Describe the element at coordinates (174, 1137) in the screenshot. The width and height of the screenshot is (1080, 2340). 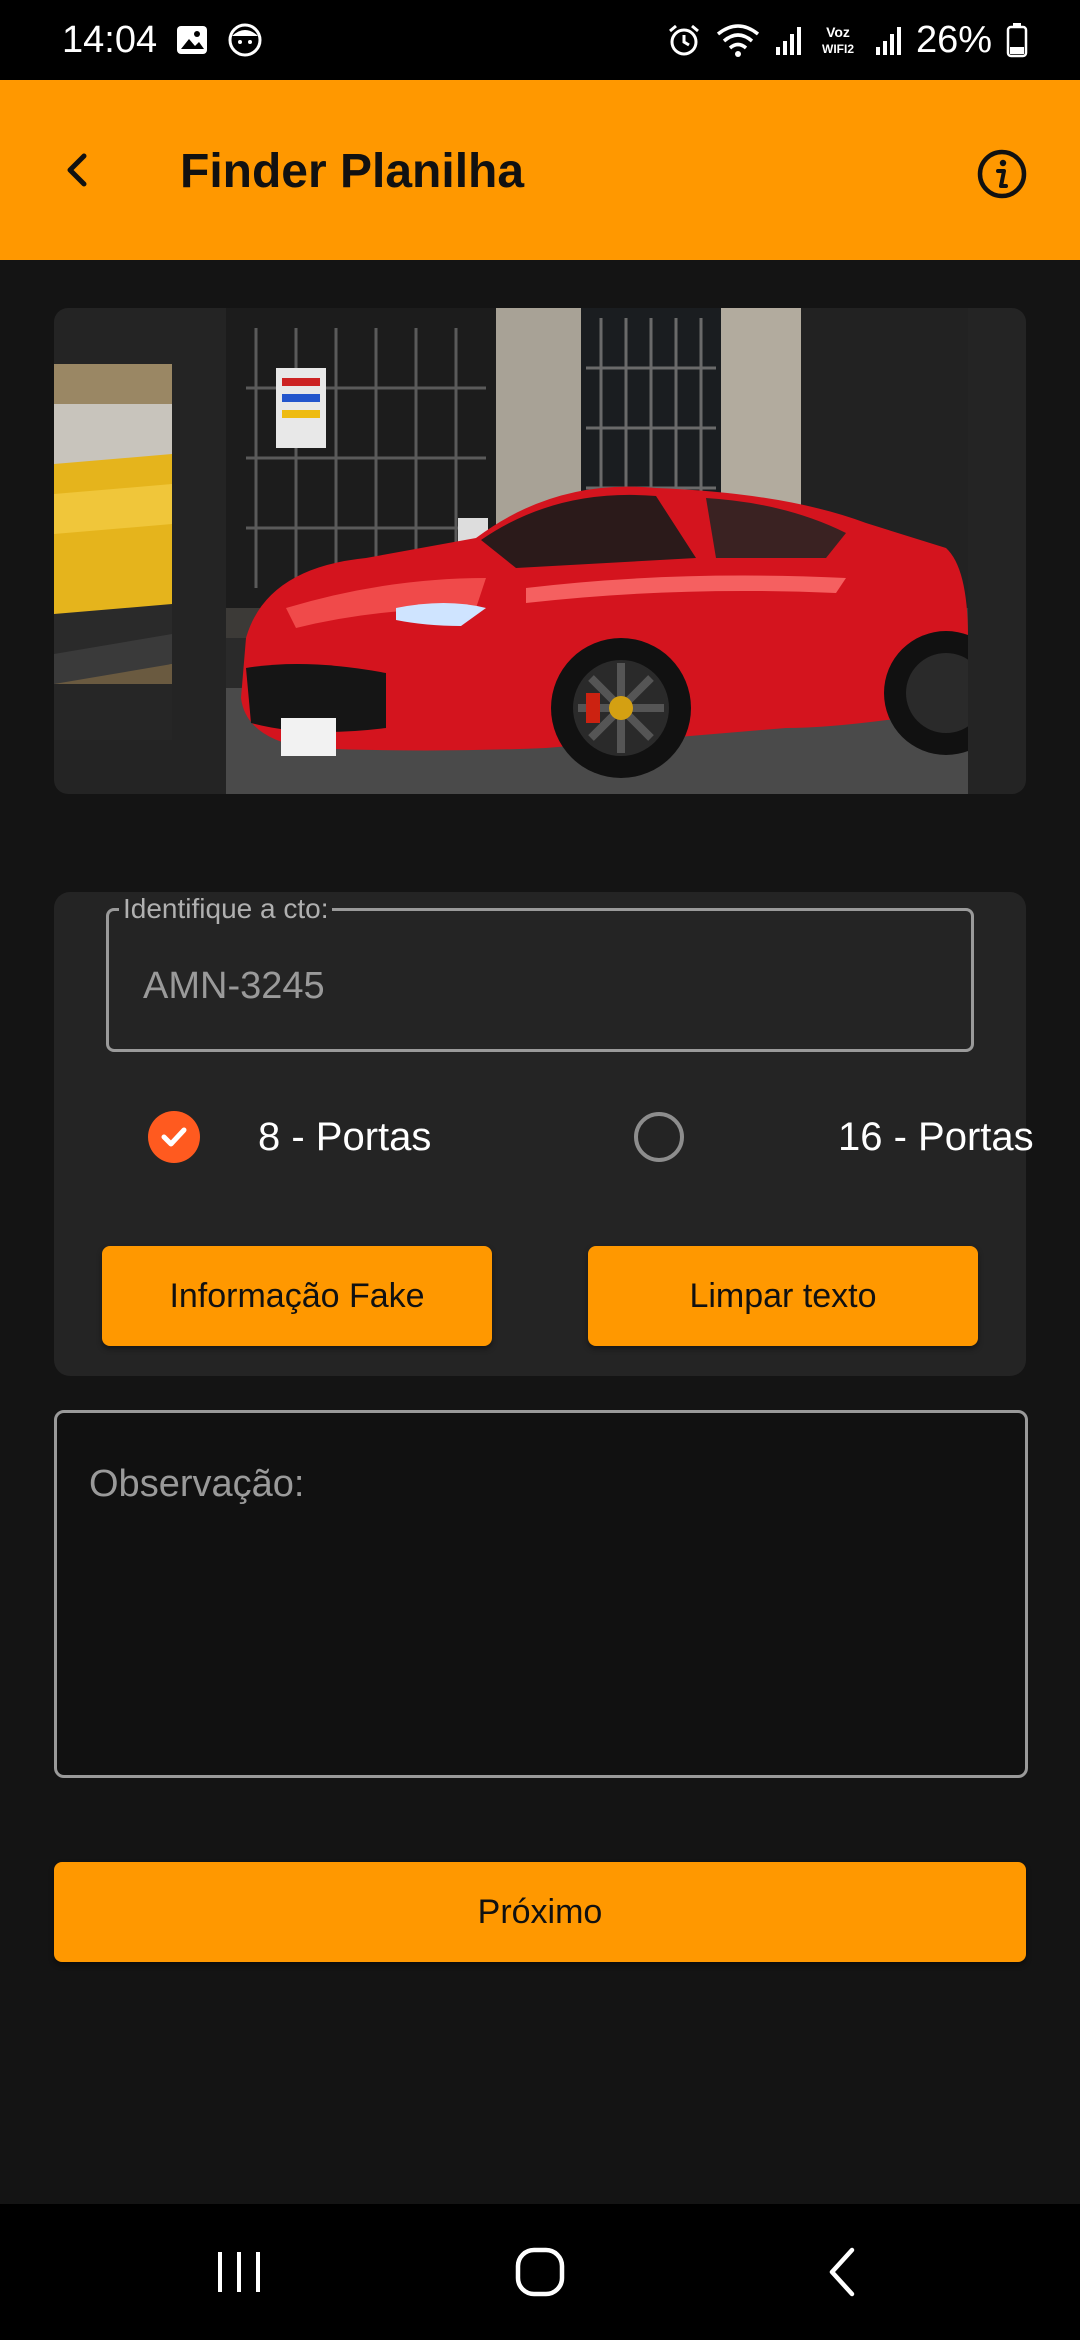
I see `radio-checked-icon` at that location.